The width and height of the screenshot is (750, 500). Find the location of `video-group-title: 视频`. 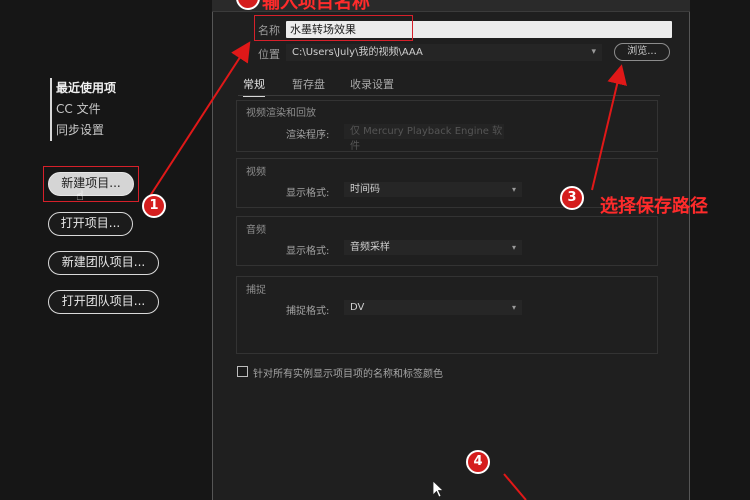

video-group-title: 视频 is located at coordinates (256, 172).